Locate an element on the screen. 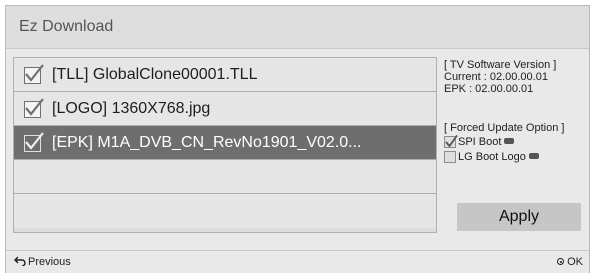  ok-key-icon is located at coordinates (561, 261).